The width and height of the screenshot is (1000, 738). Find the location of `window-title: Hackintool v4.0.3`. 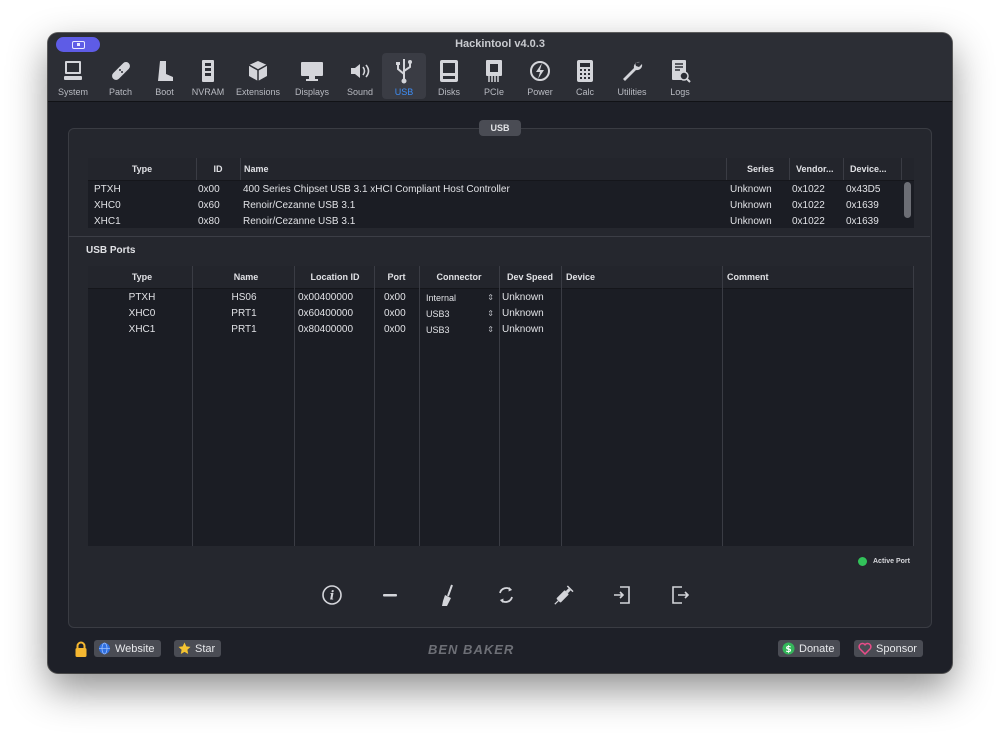

window-title: Hackintool v4.0.3 is located at coordinates (500, 44).